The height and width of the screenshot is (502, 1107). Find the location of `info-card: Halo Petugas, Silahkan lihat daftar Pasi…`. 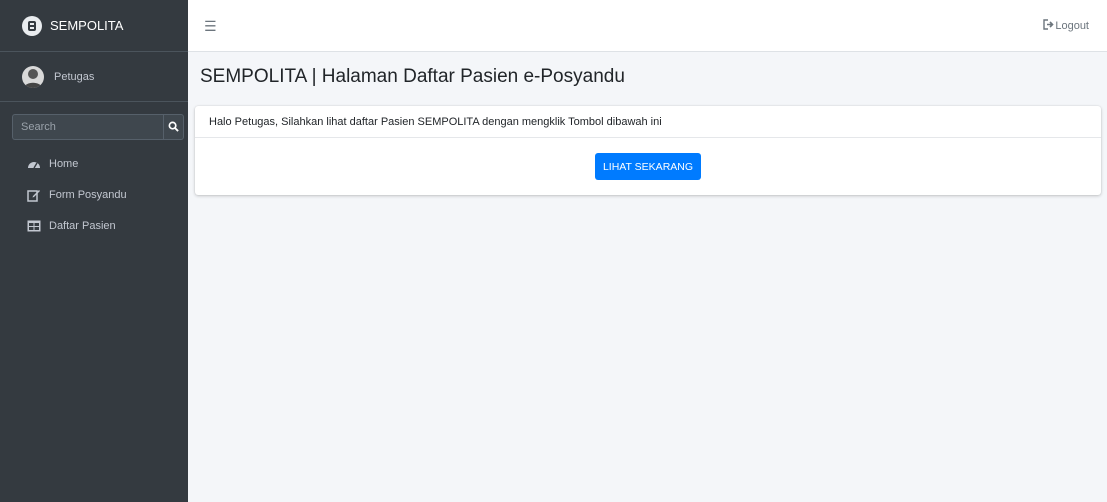

info-card: Halo Petugas, Silahkan lihat daftar Pasi… is located at coordinates (648, 150).